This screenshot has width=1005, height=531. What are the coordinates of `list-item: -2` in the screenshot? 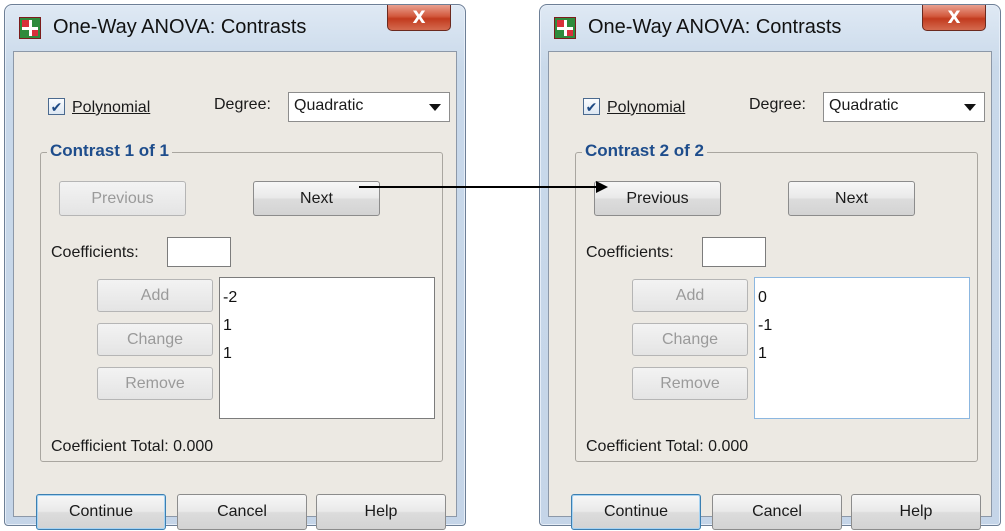 It's located at (328, 298).